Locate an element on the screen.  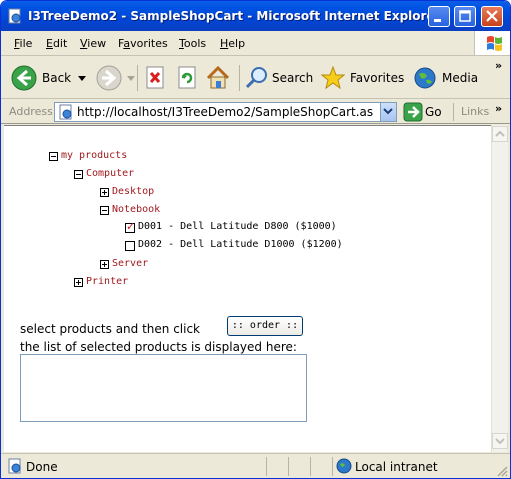
forward-dropdown-icon is located at coordinates (131, 79).